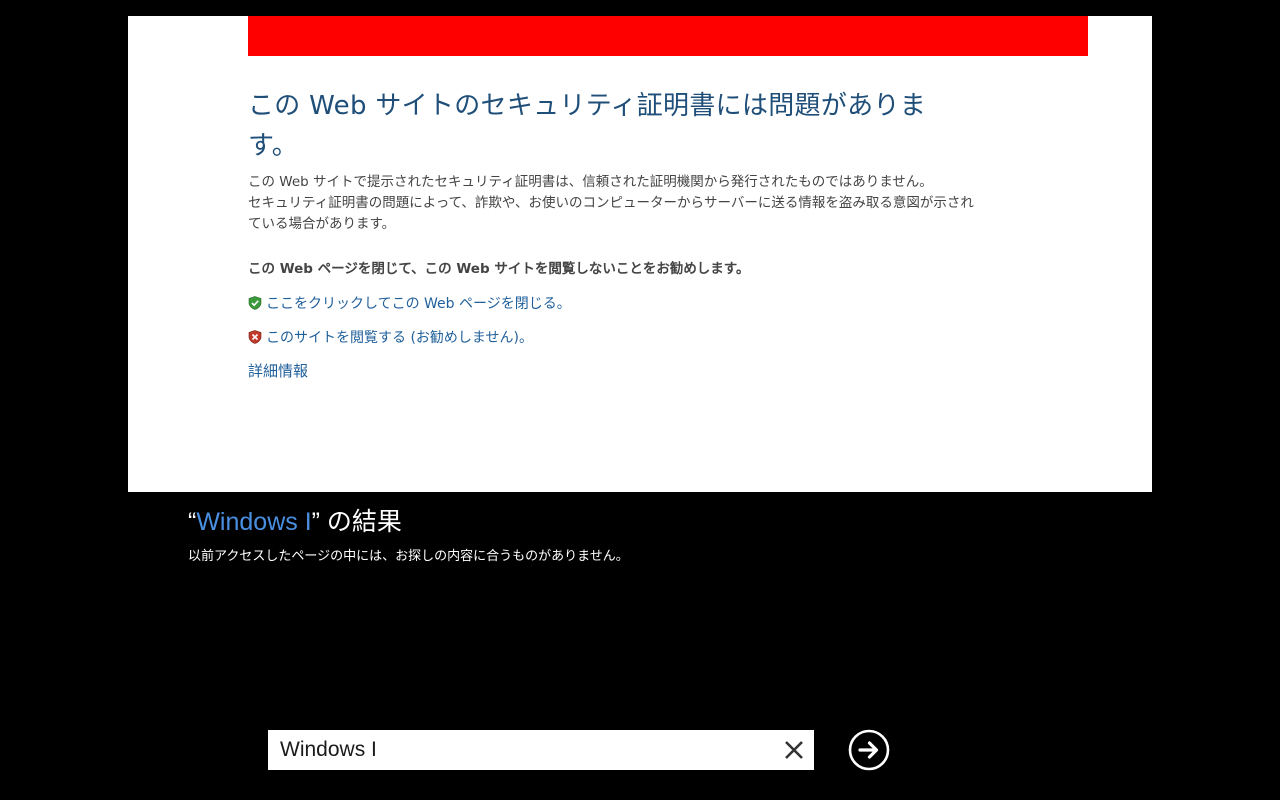  What do you see at coordinates (399, 337) in the screenshot?
I see `continue-to-site-link-label: このサイトを閲覧する (お勧めしません)。` at bounding box center [399, 337].